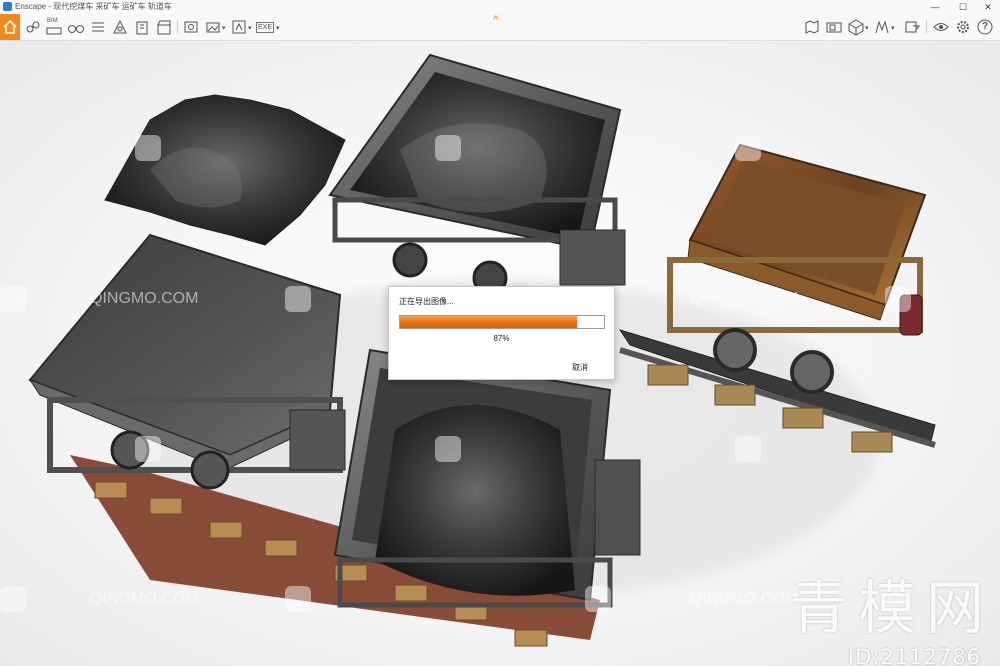 This screenshot has width=1000, height=666. I want to click on building-icon, so click(142, 28).